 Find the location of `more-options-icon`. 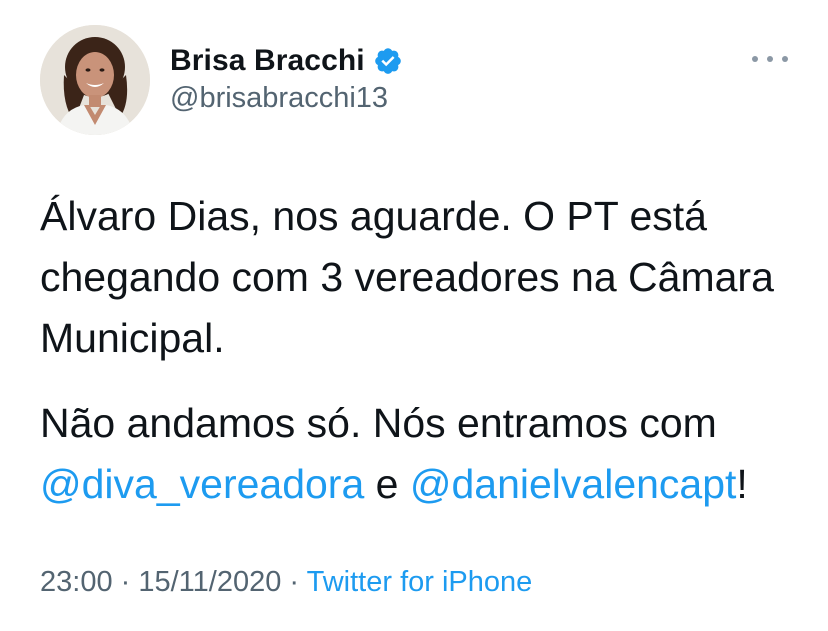

more-options-icon is located at coordinates (770, 59).